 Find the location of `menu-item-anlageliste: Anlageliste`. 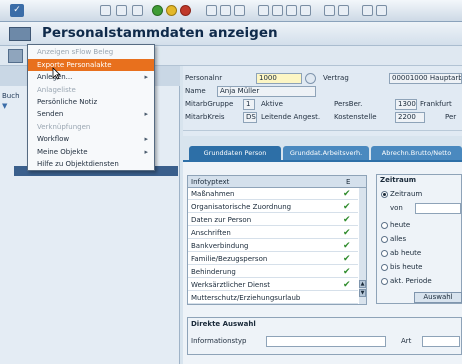

menu-item-anlageliste: Anlageliste is located at coordinates (91, 90).